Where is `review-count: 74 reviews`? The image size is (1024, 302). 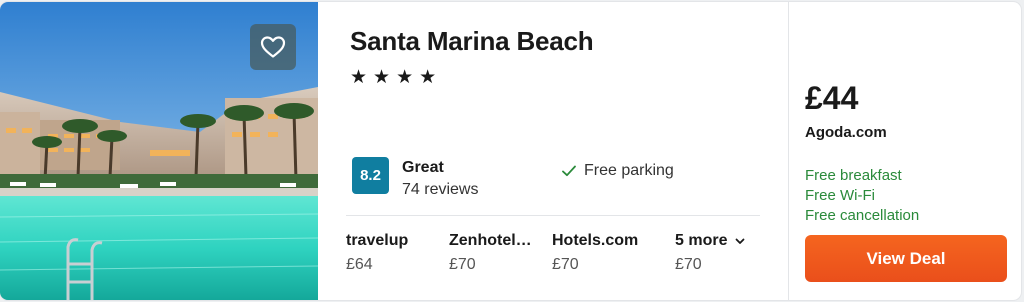
review-count: 74 reviews is located at coordinates (440, 190).